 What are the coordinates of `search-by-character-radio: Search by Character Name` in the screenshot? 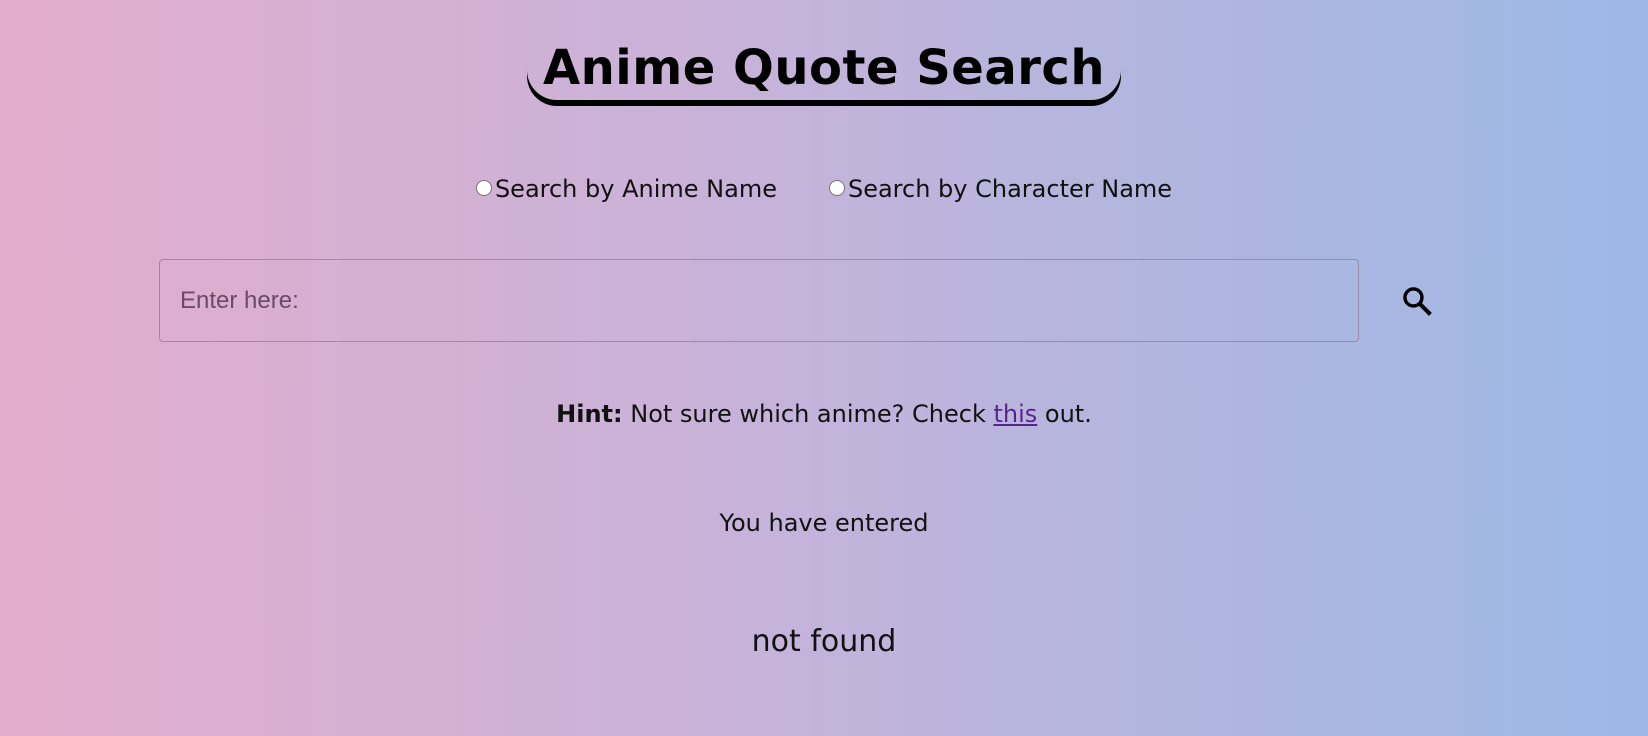 It's located at (1000, 189).